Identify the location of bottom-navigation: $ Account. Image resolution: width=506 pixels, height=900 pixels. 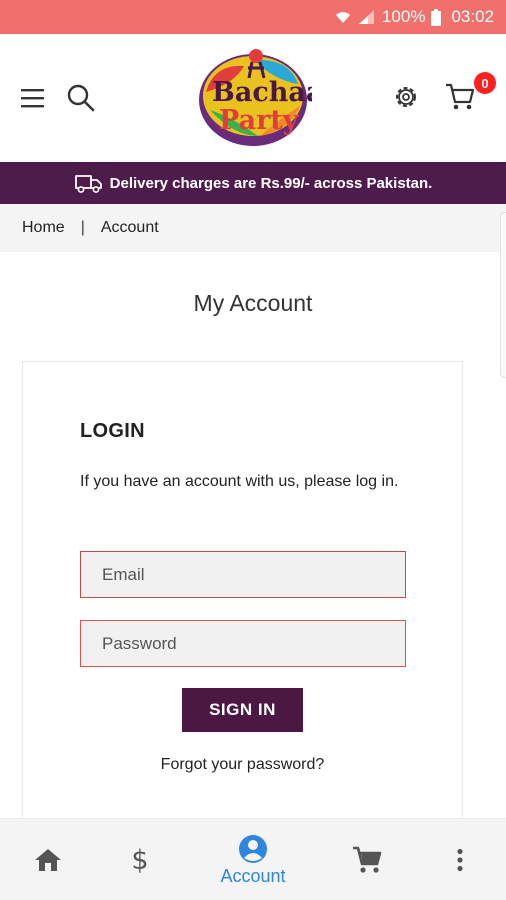
(253, 859).